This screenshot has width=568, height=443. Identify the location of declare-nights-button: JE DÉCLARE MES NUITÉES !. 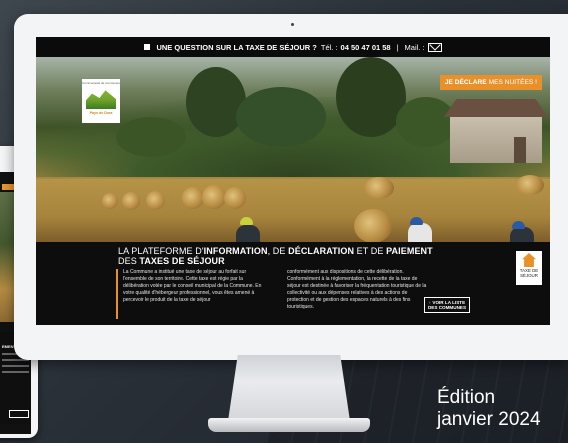
(490, 82).